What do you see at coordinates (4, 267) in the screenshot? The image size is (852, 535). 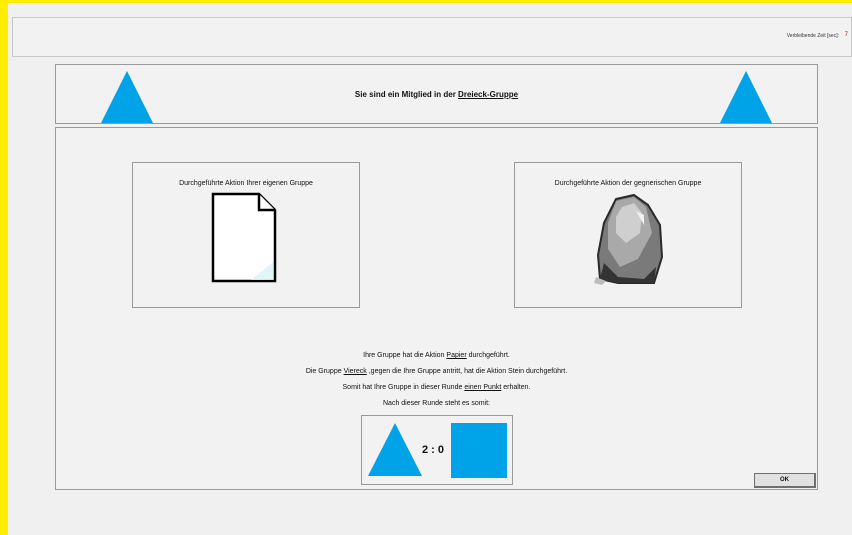 I see `window-frame-left` at bounding box center [4, 267].